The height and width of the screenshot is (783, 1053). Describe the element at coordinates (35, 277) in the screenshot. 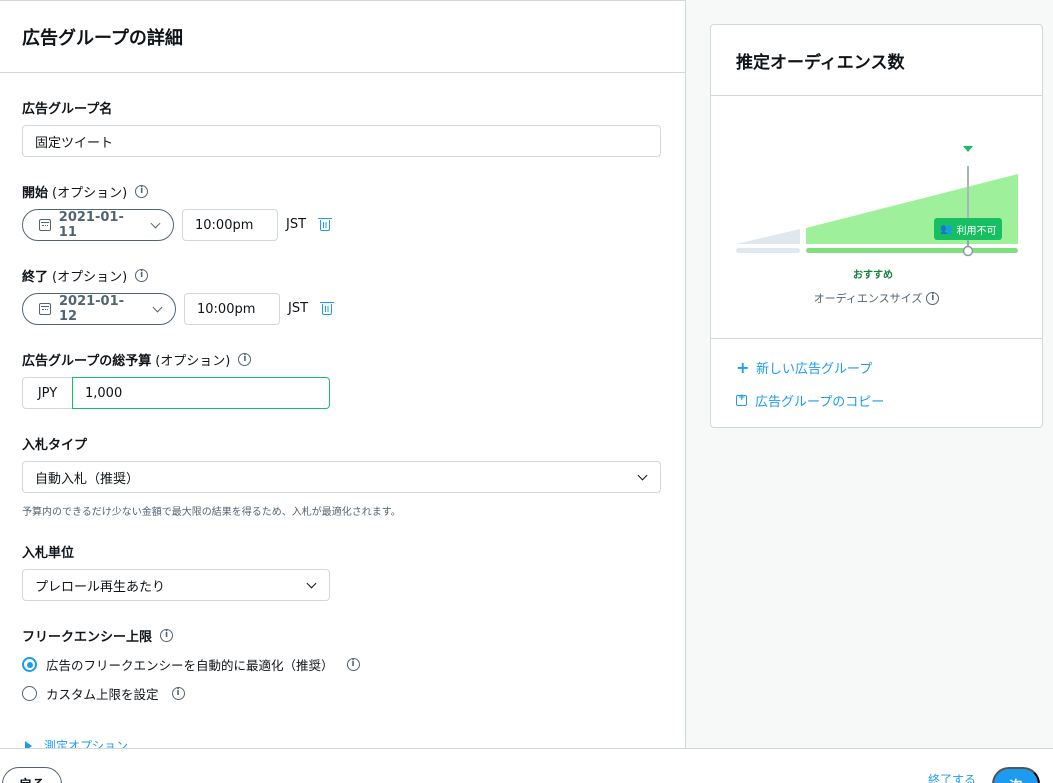

I see `end-label-text: 終了` at that location.